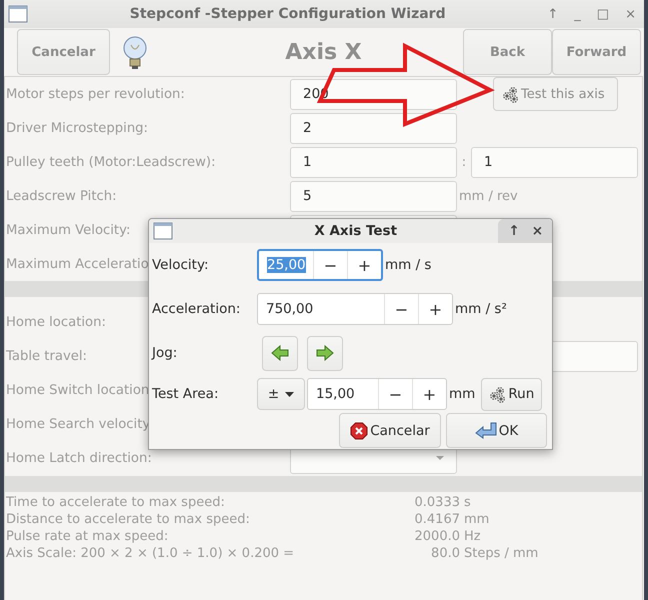  What do you see at coordinates (603, 14) in the screenshot?
I see `window-control: □` at bounding box center [603, 14].